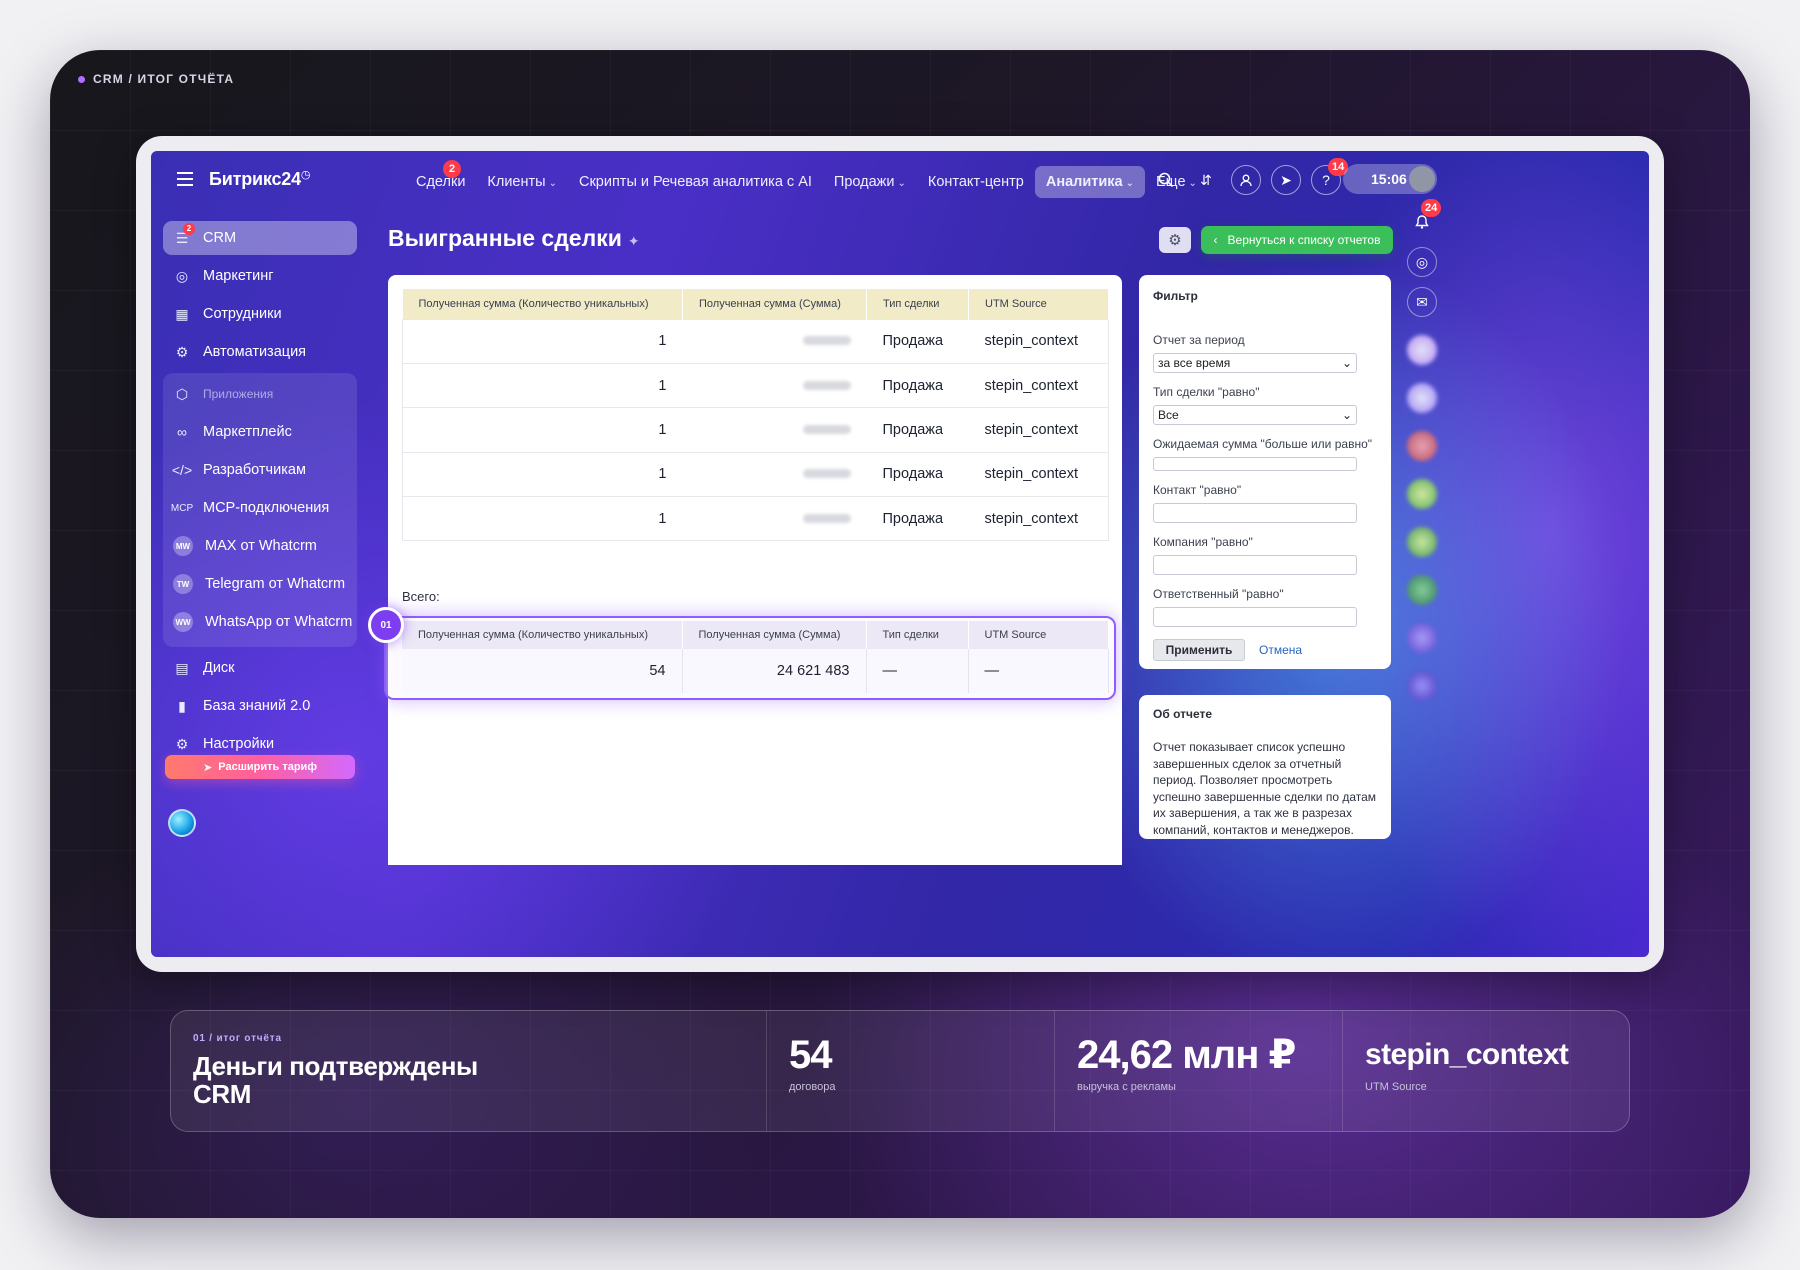 The height and width of the screenshot is (1270, 1800). Describe the element at coordinates (1199, 650) in the screenshot. I see `apply-button: Применить` at that location.